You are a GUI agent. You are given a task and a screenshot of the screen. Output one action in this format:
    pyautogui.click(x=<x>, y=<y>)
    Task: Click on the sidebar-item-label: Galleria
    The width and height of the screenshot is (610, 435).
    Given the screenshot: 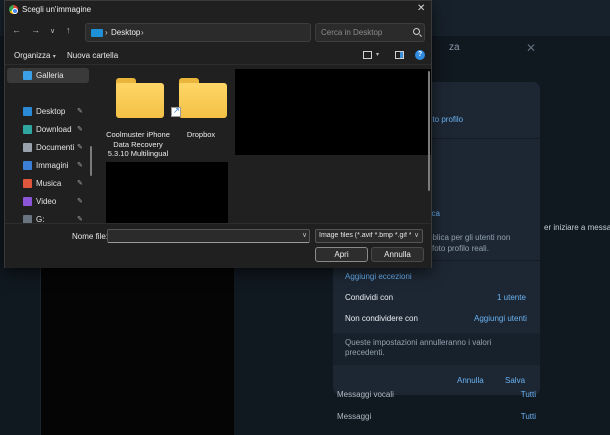 What is the action you would take?
    pyautogui.click(x=50, y=75)
    